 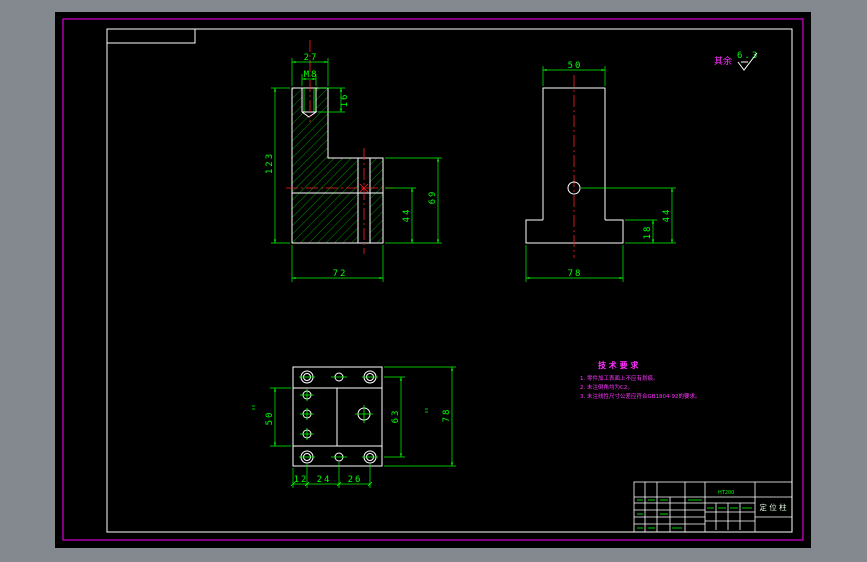 What do you see at coordinates (340, 274) in the screenshot?
I see `dim-width: 72` at bounding box center [340, 274].